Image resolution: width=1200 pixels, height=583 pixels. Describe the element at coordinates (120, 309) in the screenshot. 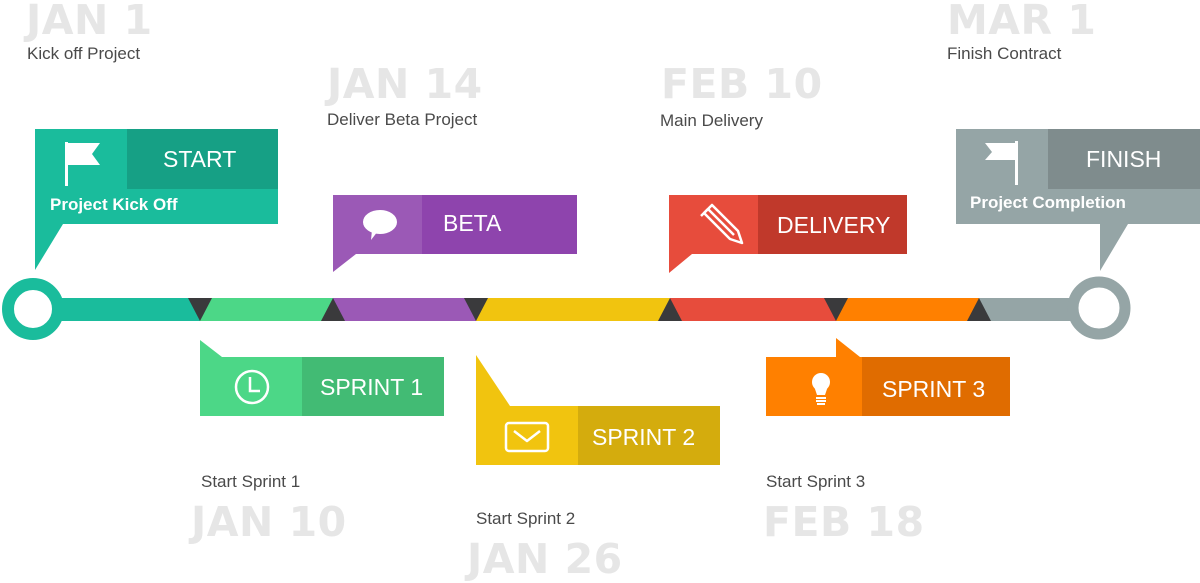

I see `segment-start` at that location.